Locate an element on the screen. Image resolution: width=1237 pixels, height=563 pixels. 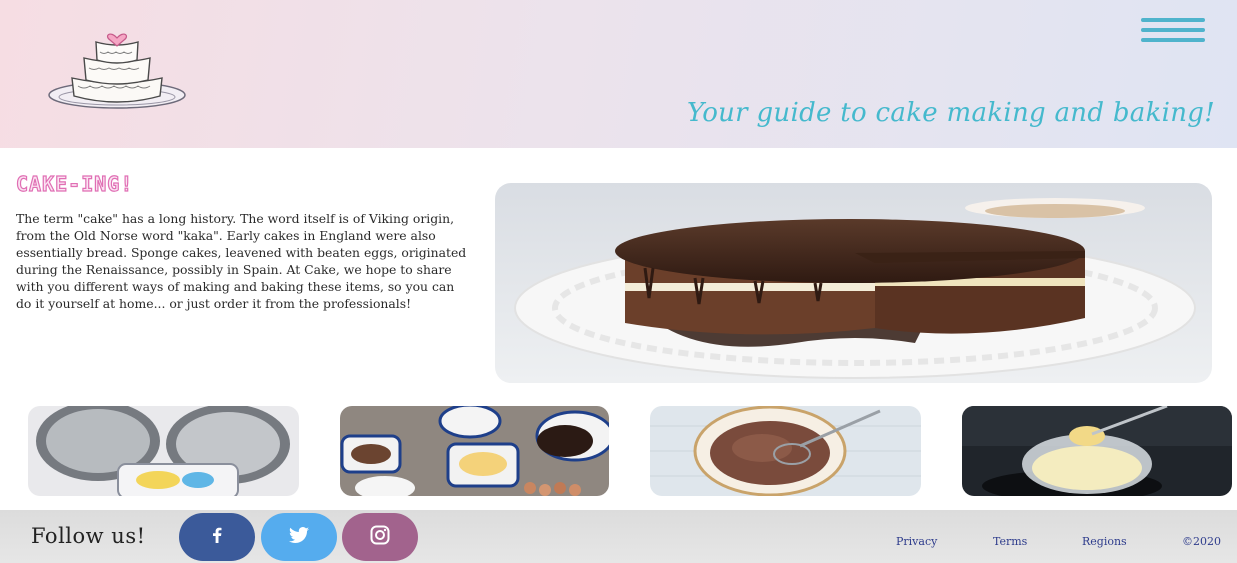
thumbnail-cake-tins is located at coordinates (163, 451).